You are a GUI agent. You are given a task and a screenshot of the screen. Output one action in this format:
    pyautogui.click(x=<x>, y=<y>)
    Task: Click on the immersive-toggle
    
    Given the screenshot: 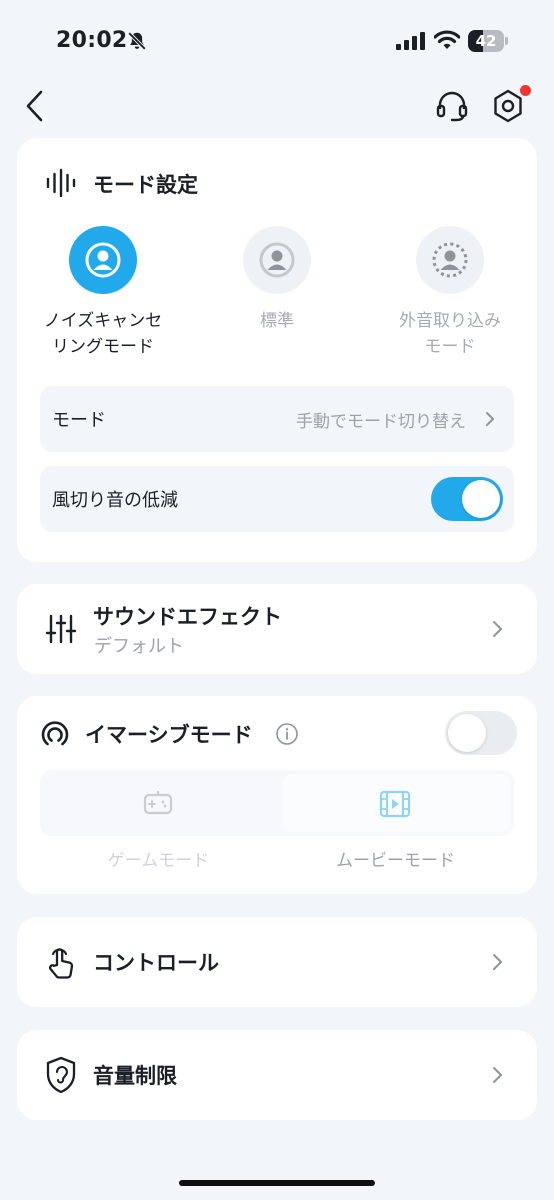 What is the action you would take?
    pyautogui.click(x=481, y=733)
    